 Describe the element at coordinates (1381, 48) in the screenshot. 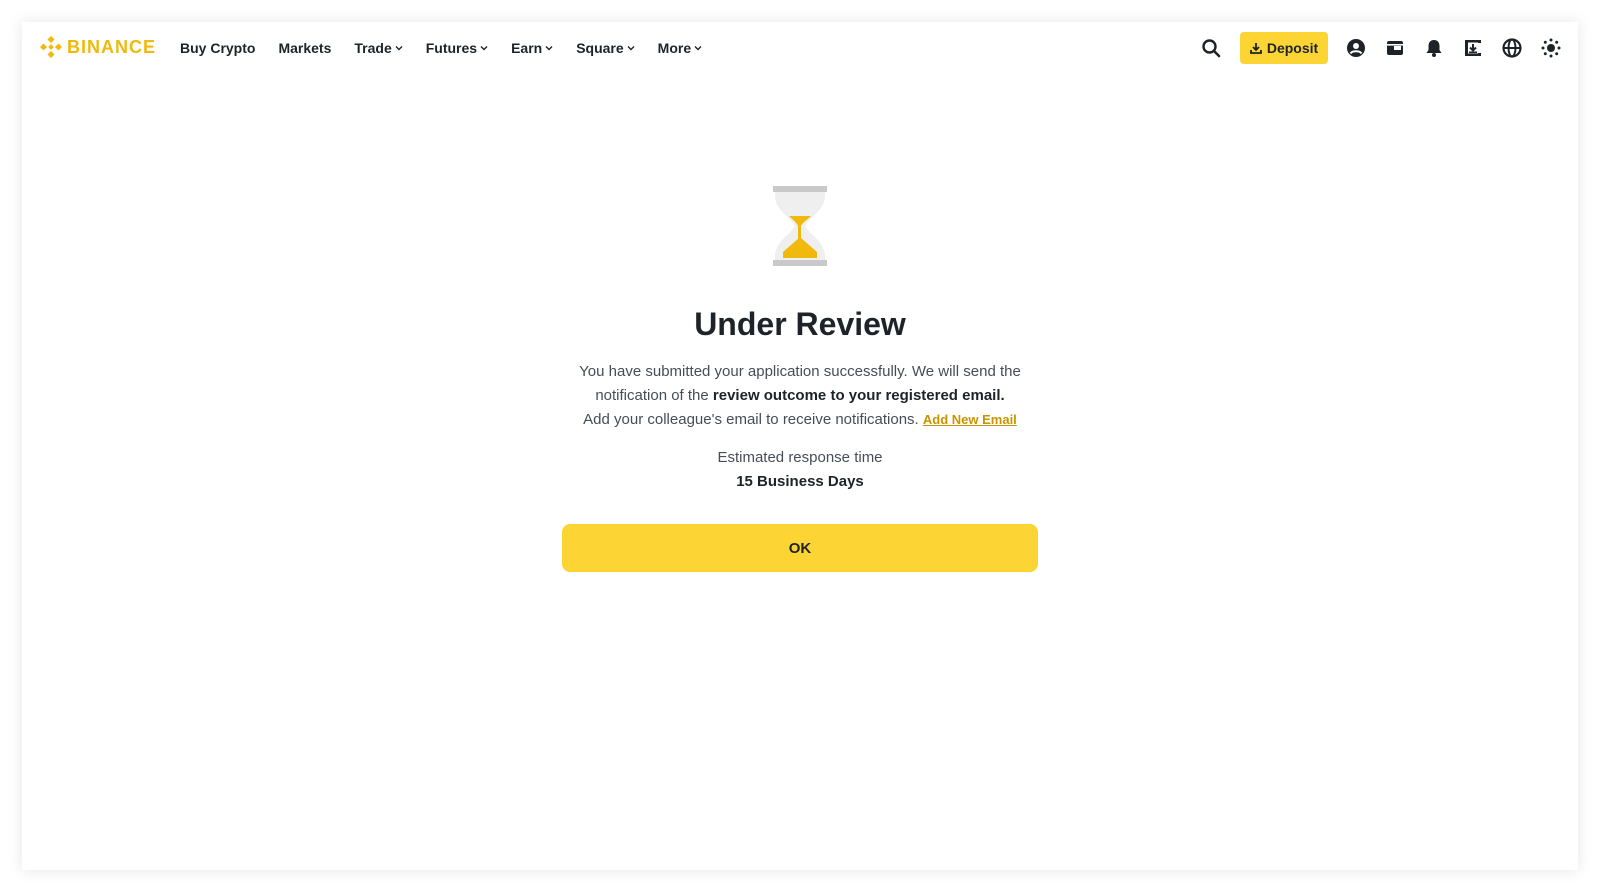

I see `header-actions: Deposit` at that location.